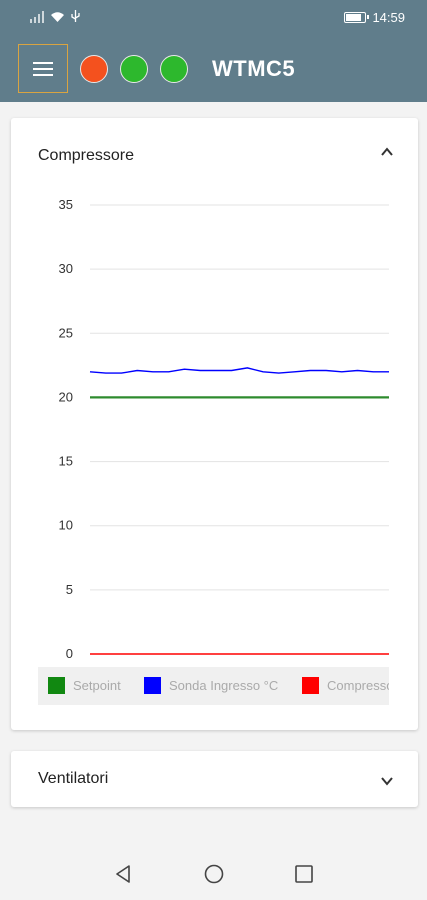 The width and height of the screenshot is (427, 900). Describe the element at coordinates (69, 589) in the screenshot. I see `y-tick-label: 5` at that location.